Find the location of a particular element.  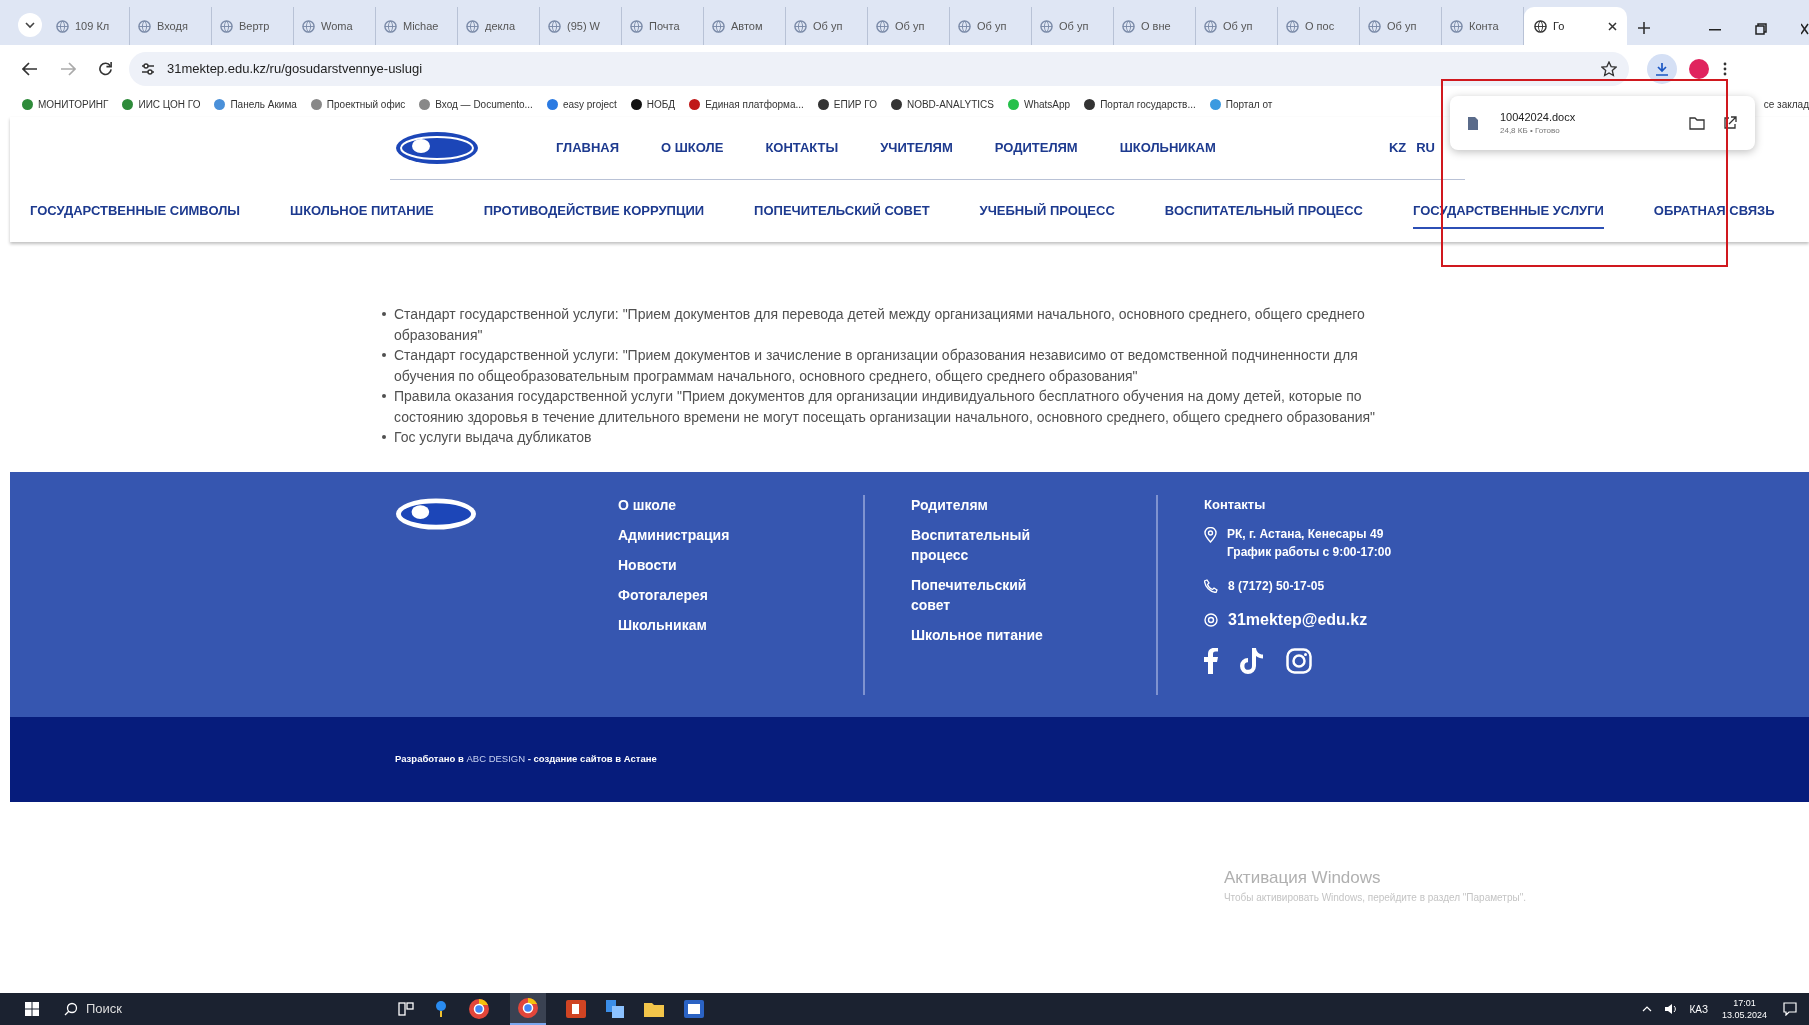

bookmark-link: НОБД is located at coordinates (653, 104).